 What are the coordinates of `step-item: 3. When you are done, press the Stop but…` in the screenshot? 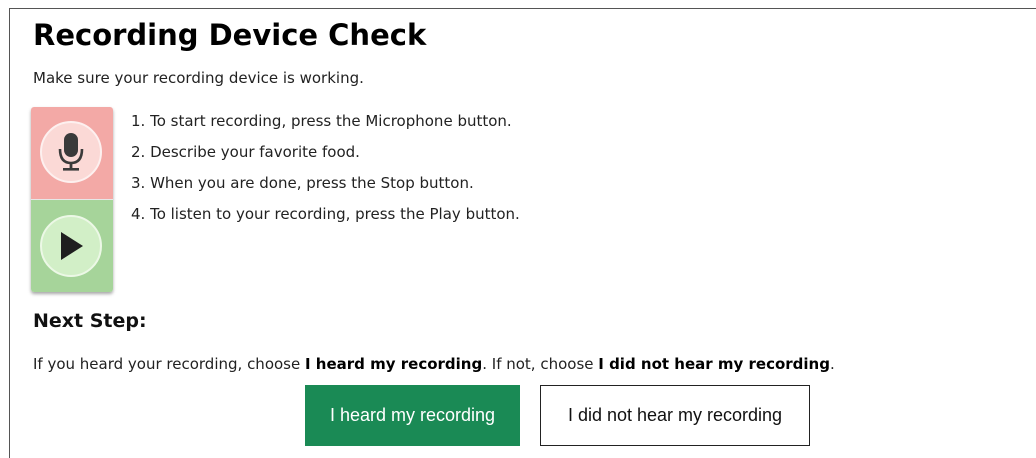 It's located at (302, 183).